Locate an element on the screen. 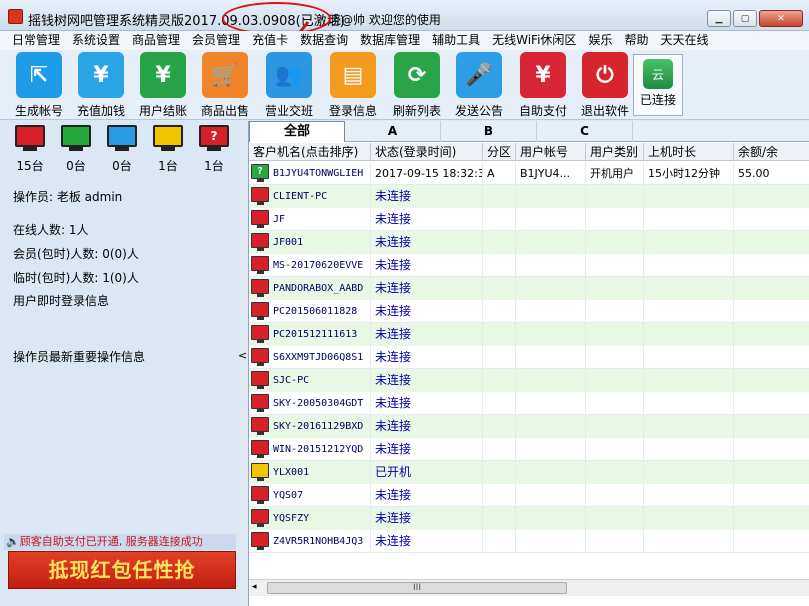 This screenshot has width=809, height=606. operator-log-link: 操作员最新重要操作信息 is located at coordinates (79, 356).